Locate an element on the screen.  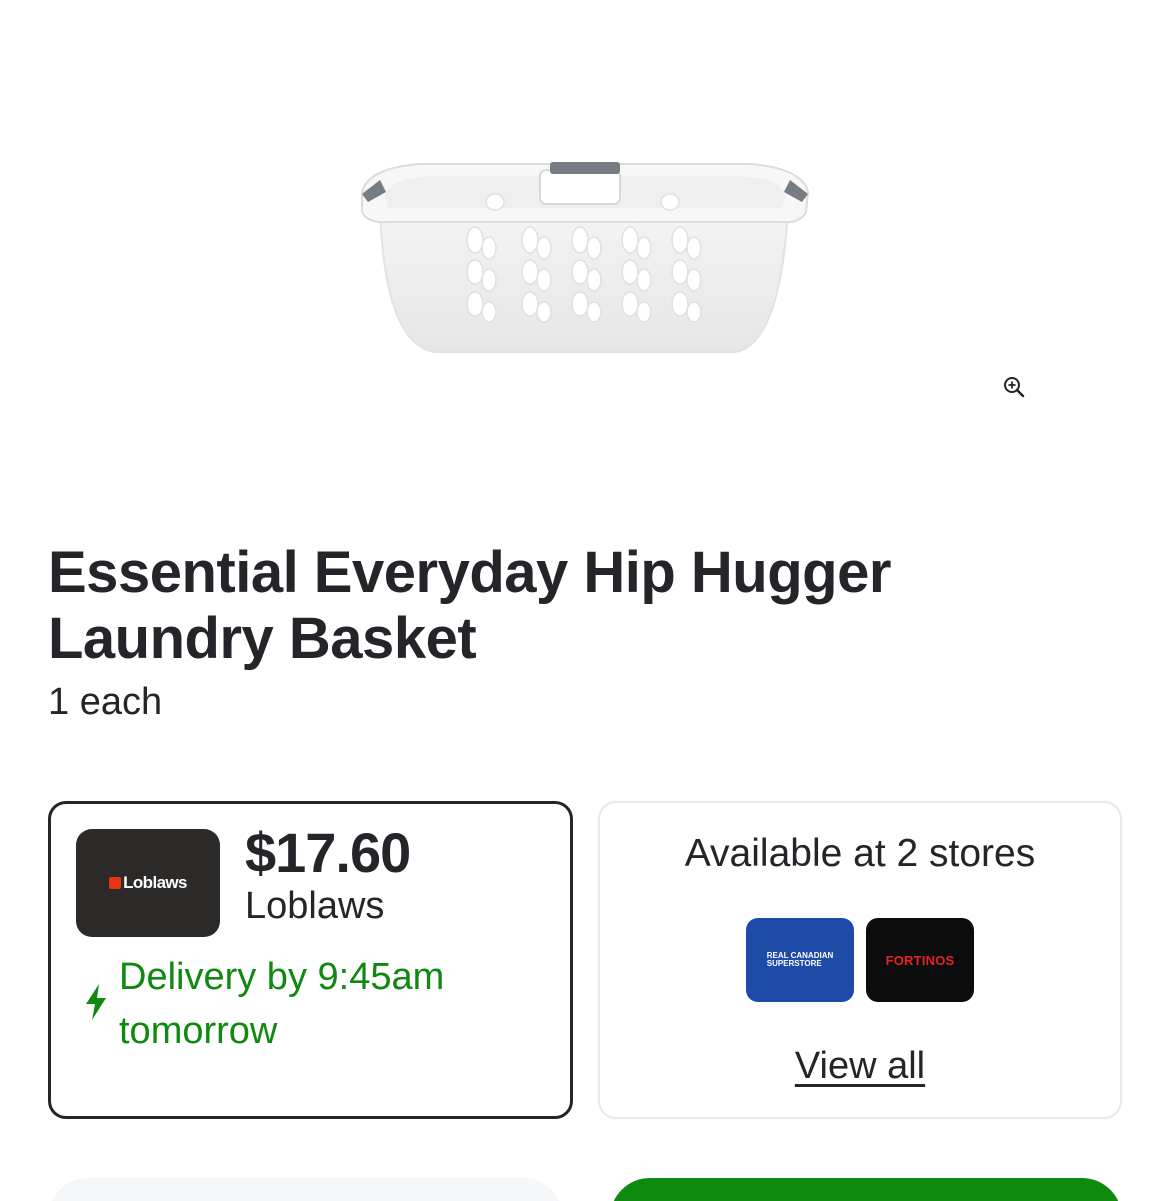
superstore-logo: REAL CANADIAN SUPERSTORE is located at coordinates (800, 959).